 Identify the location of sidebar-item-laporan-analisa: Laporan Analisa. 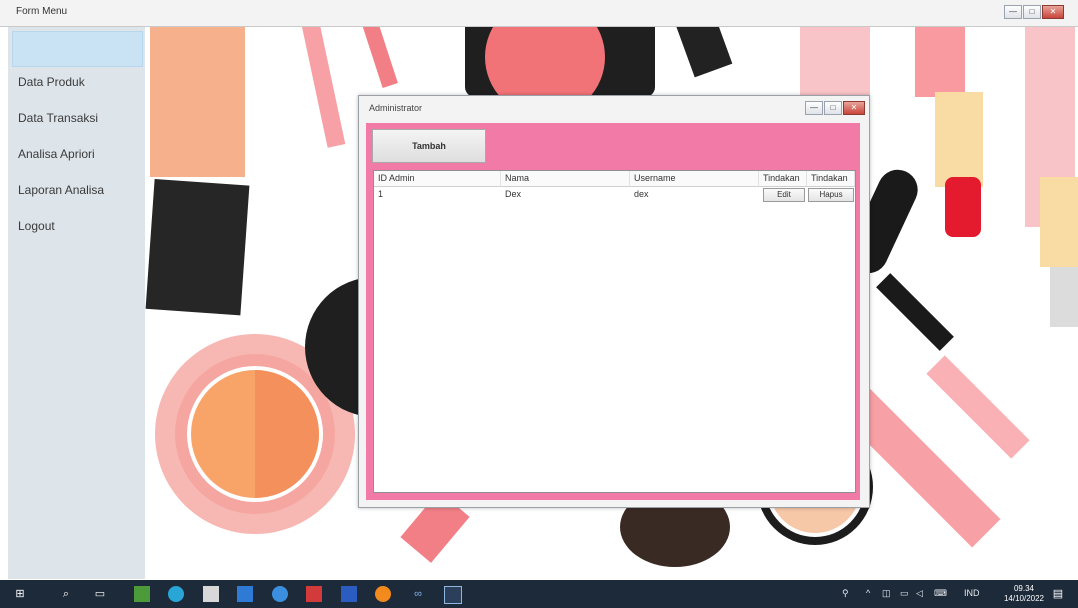
(76, 190).